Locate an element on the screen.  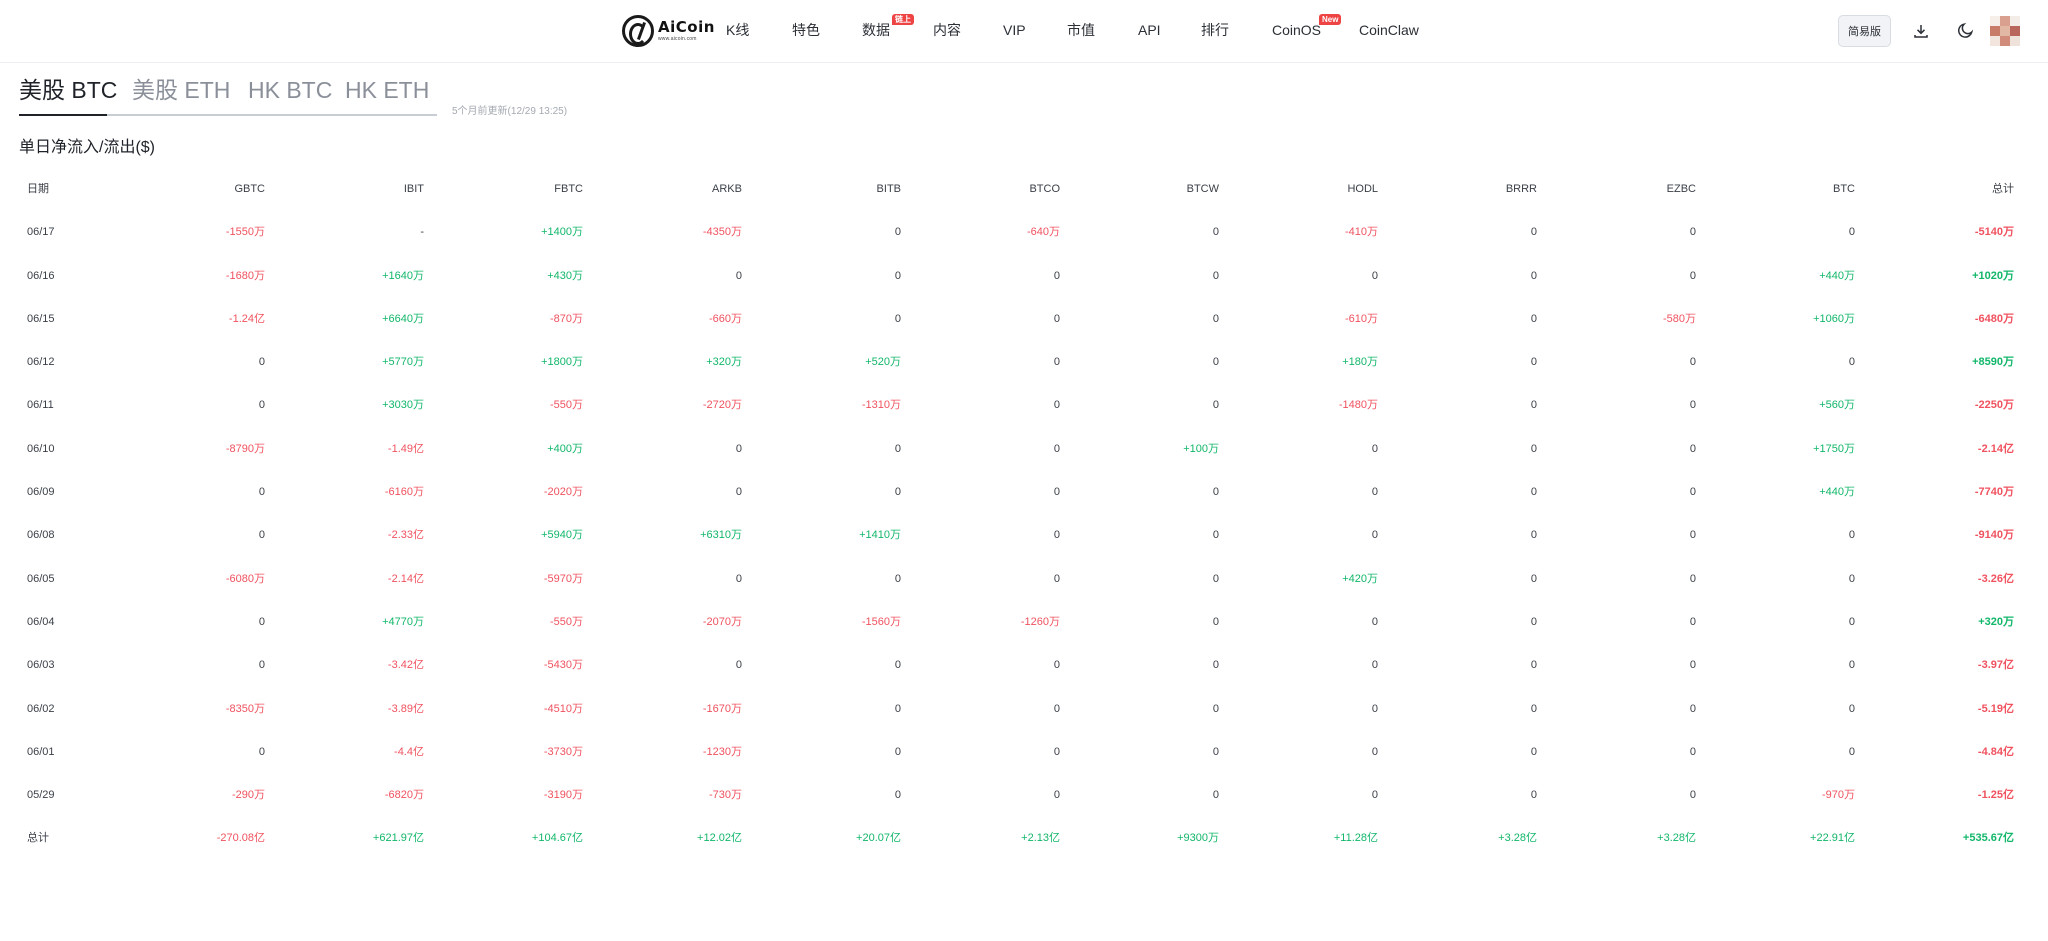
download-icon is located at coordinates (1921, 31).